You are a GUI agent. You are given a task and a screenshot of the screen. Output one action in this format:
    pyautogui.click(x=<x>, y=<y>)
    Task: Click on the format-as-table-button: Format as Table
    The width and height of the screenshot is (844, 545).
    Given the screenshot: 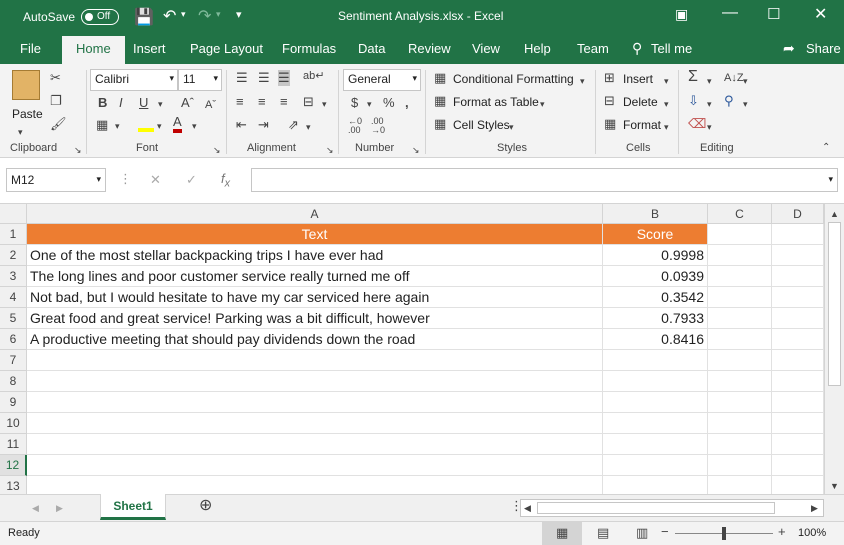 What is the action you would take?
    pyautogui.click(x=496, y=102)
    